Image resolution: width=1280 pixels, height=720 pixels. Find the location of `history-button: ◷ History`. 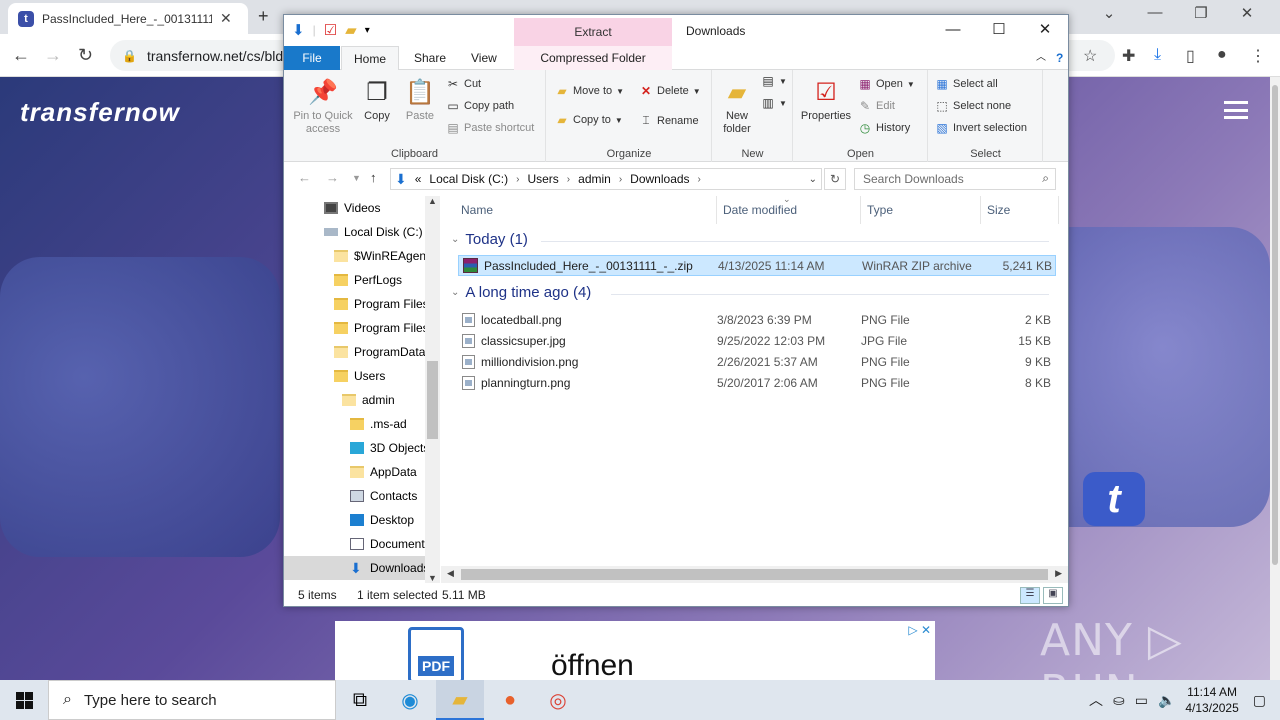

history-button: ◷ History is located at coordinates (884, 128).